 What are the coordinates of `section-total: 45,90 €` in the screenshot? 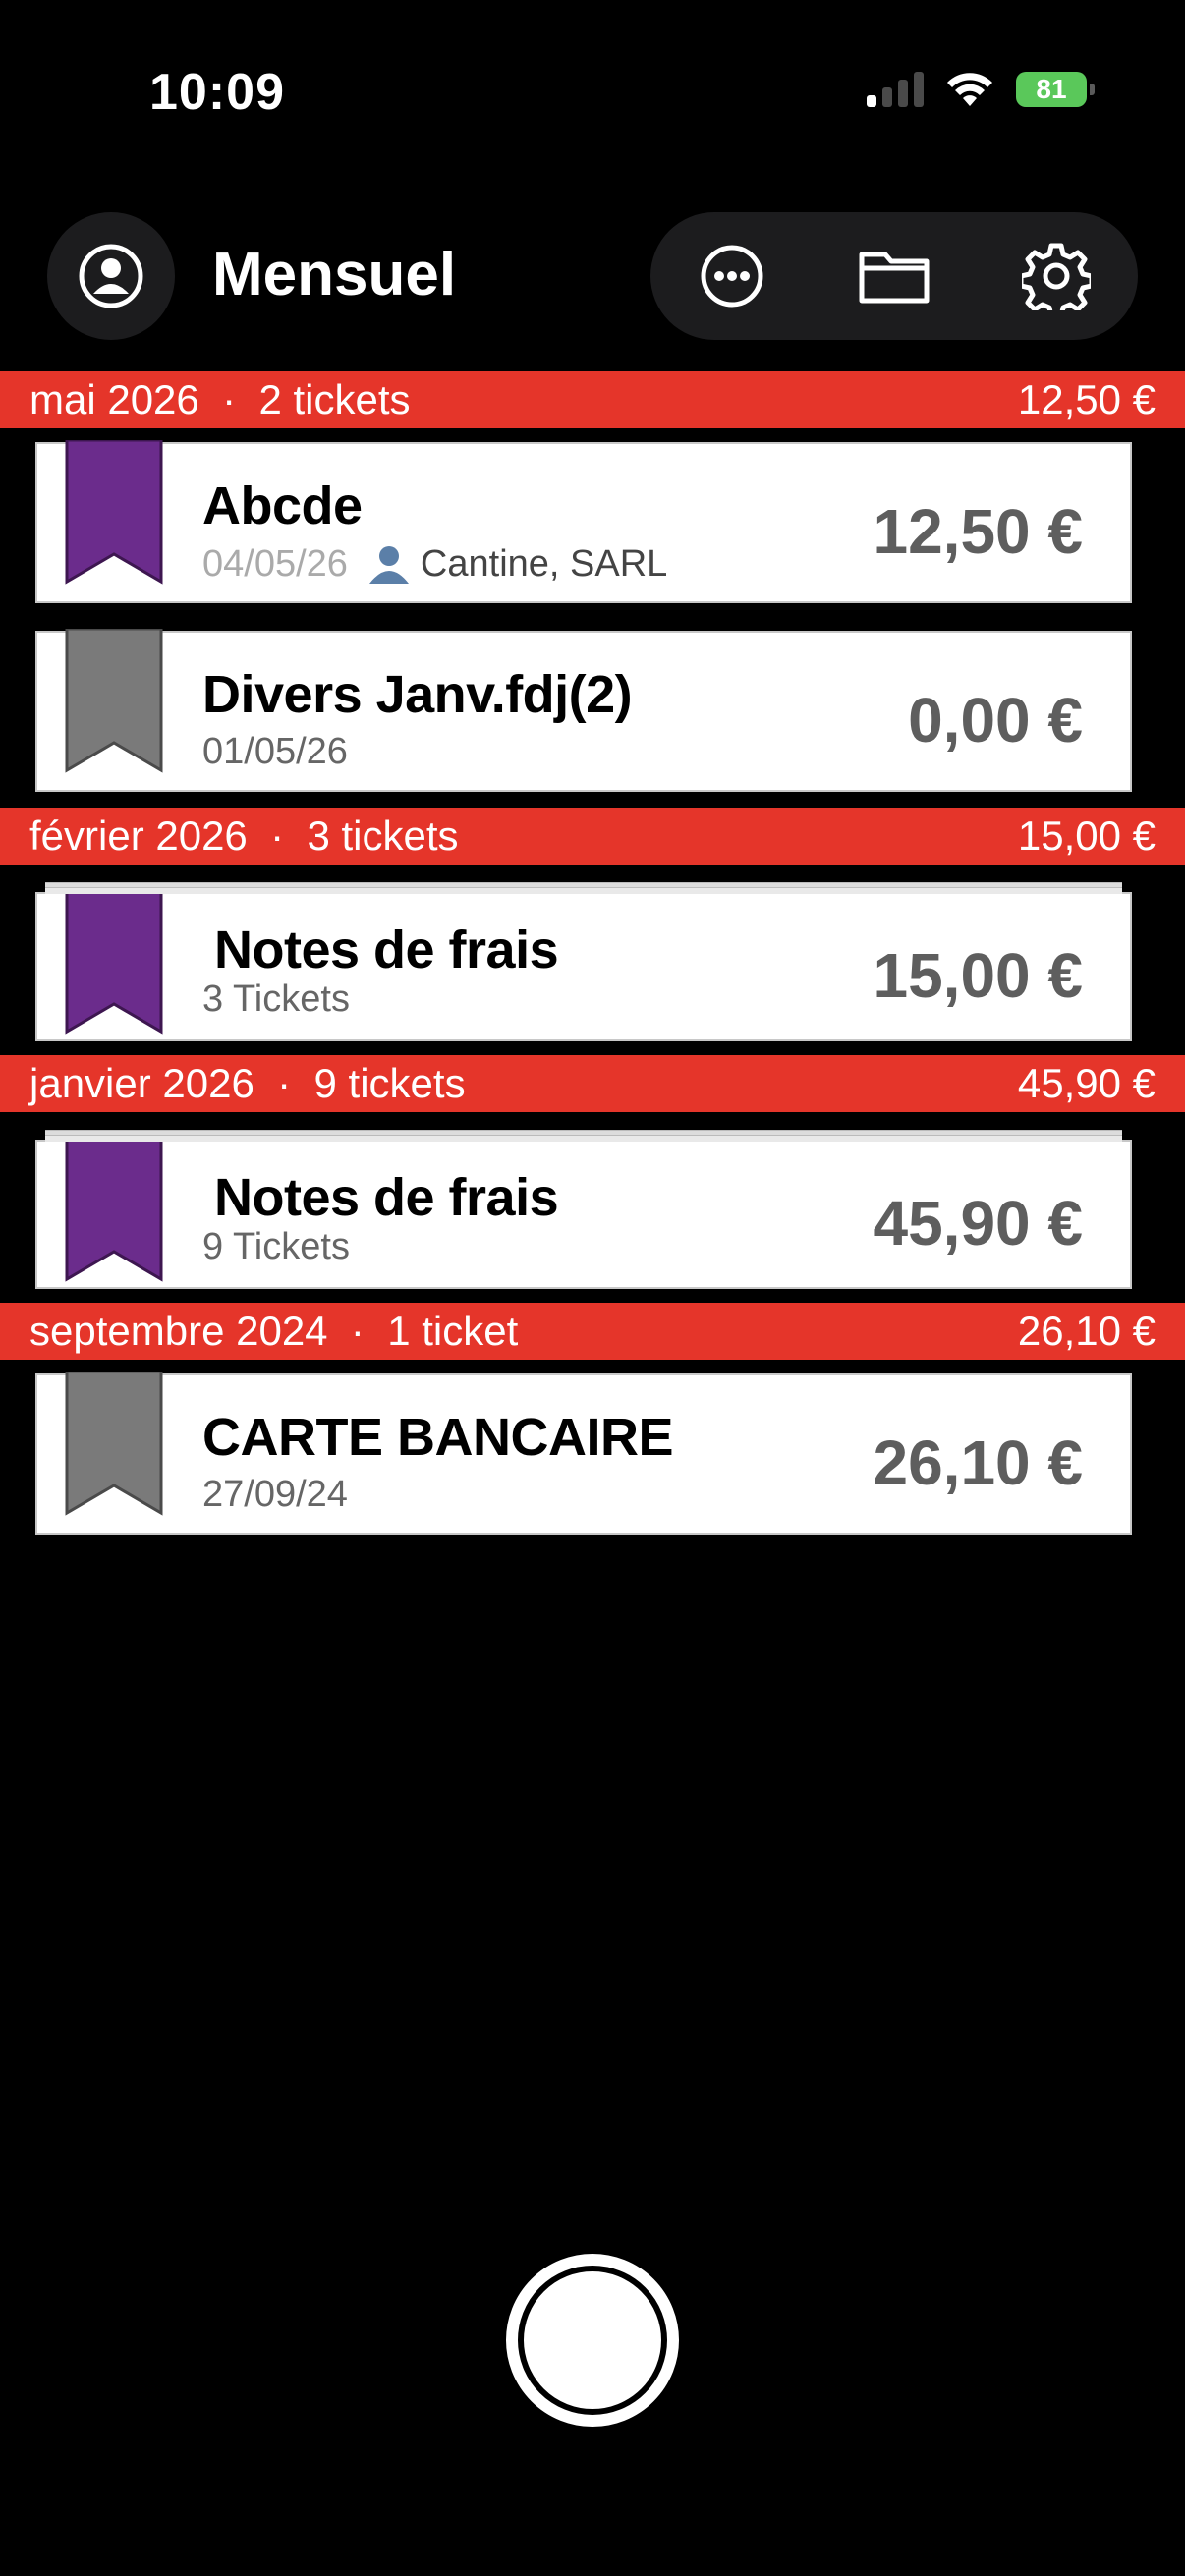 It's located at (1087, 1083).